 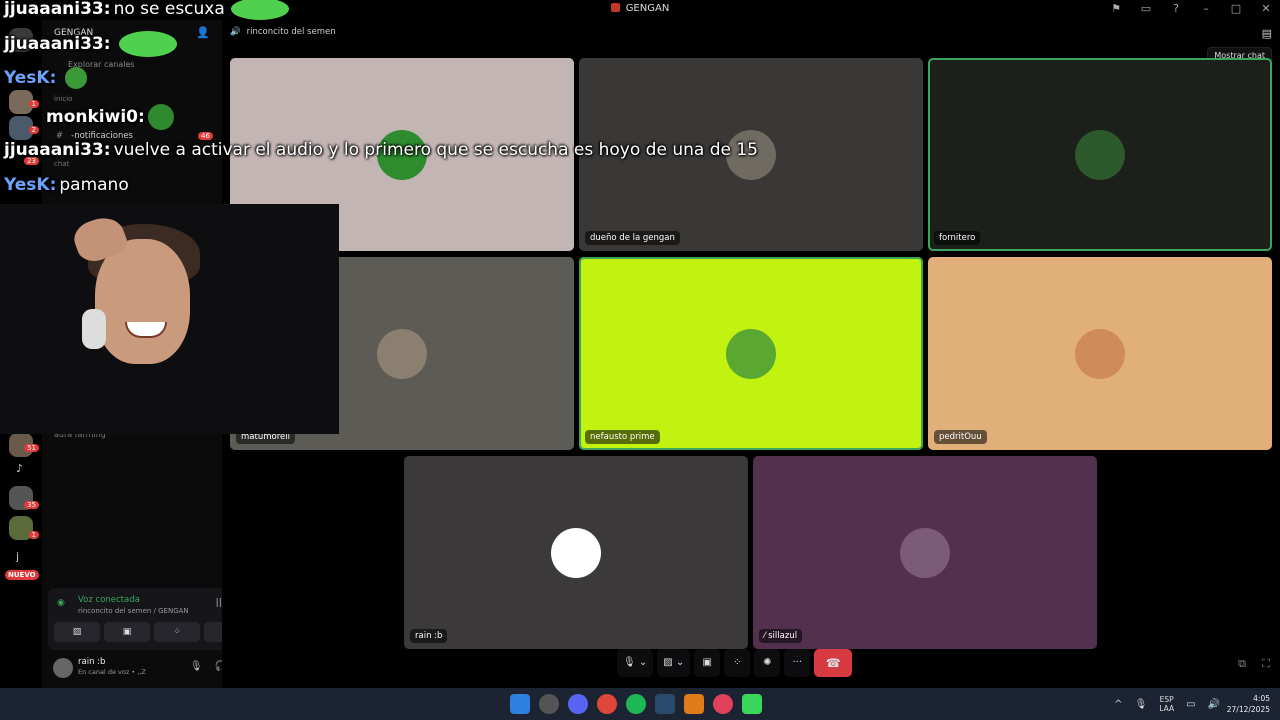 I want to click on new-badge: NUEVO, so click(x=22, y=575).